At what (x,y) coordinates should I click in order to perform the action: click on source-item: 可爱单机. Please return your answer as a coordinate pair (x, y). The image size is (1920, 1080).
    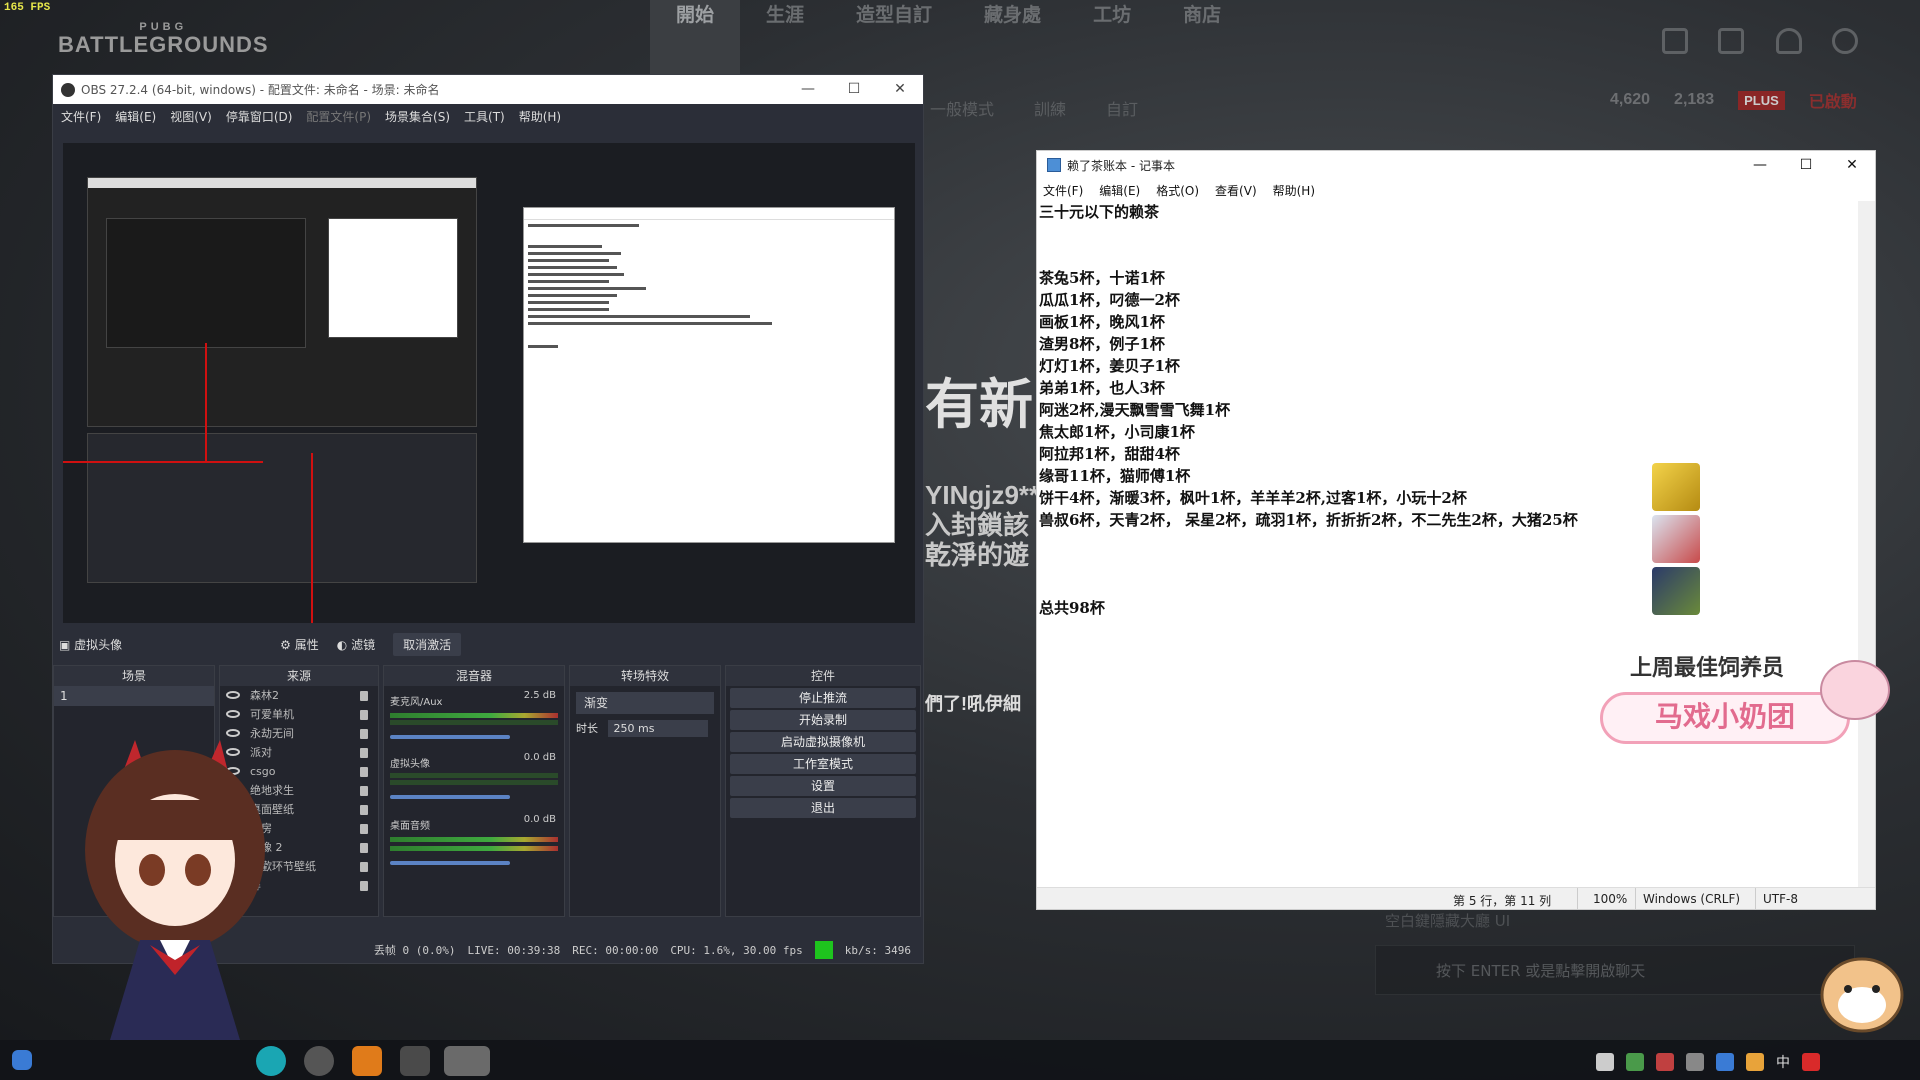
    Looking at the image, I should click on (299, 714).